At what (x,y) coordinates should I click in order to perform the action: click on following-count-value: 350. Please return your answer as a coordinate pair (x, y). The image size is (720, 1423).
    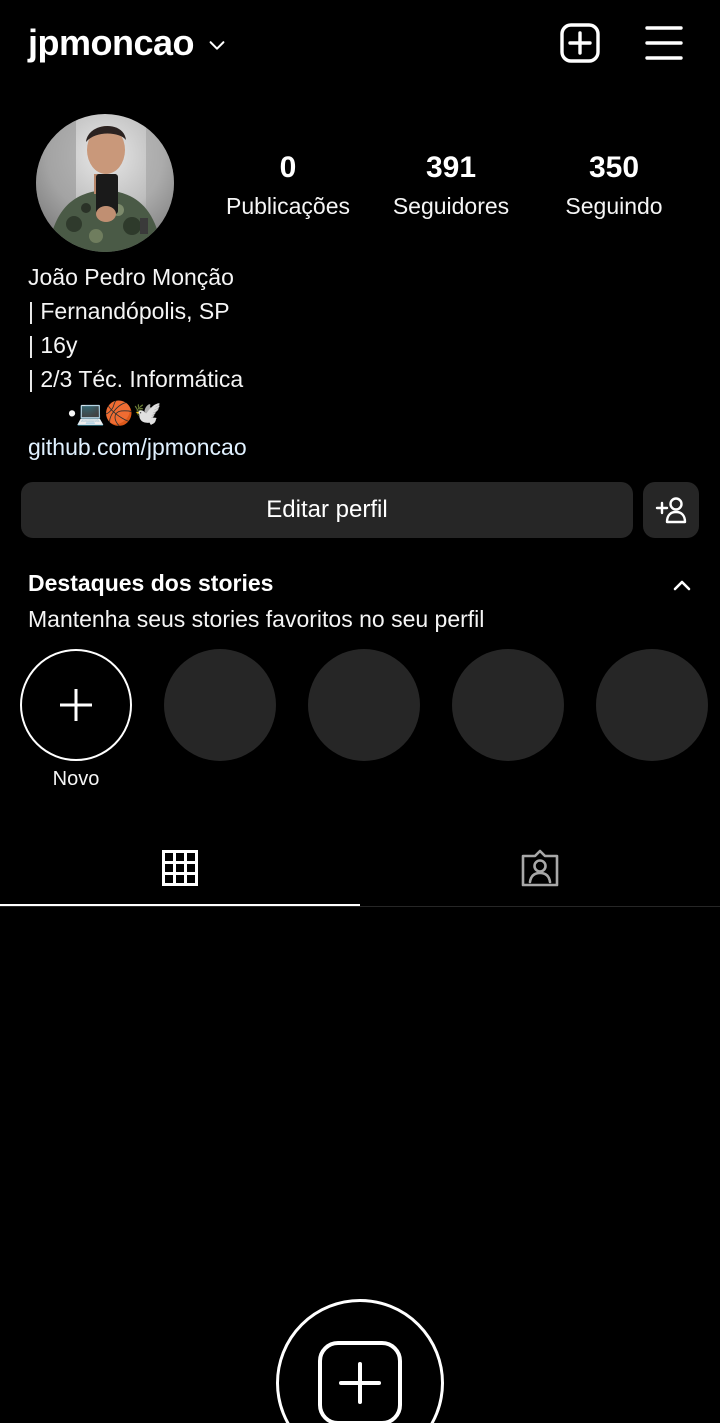
    Looking at the image, I should click on (614, 167).